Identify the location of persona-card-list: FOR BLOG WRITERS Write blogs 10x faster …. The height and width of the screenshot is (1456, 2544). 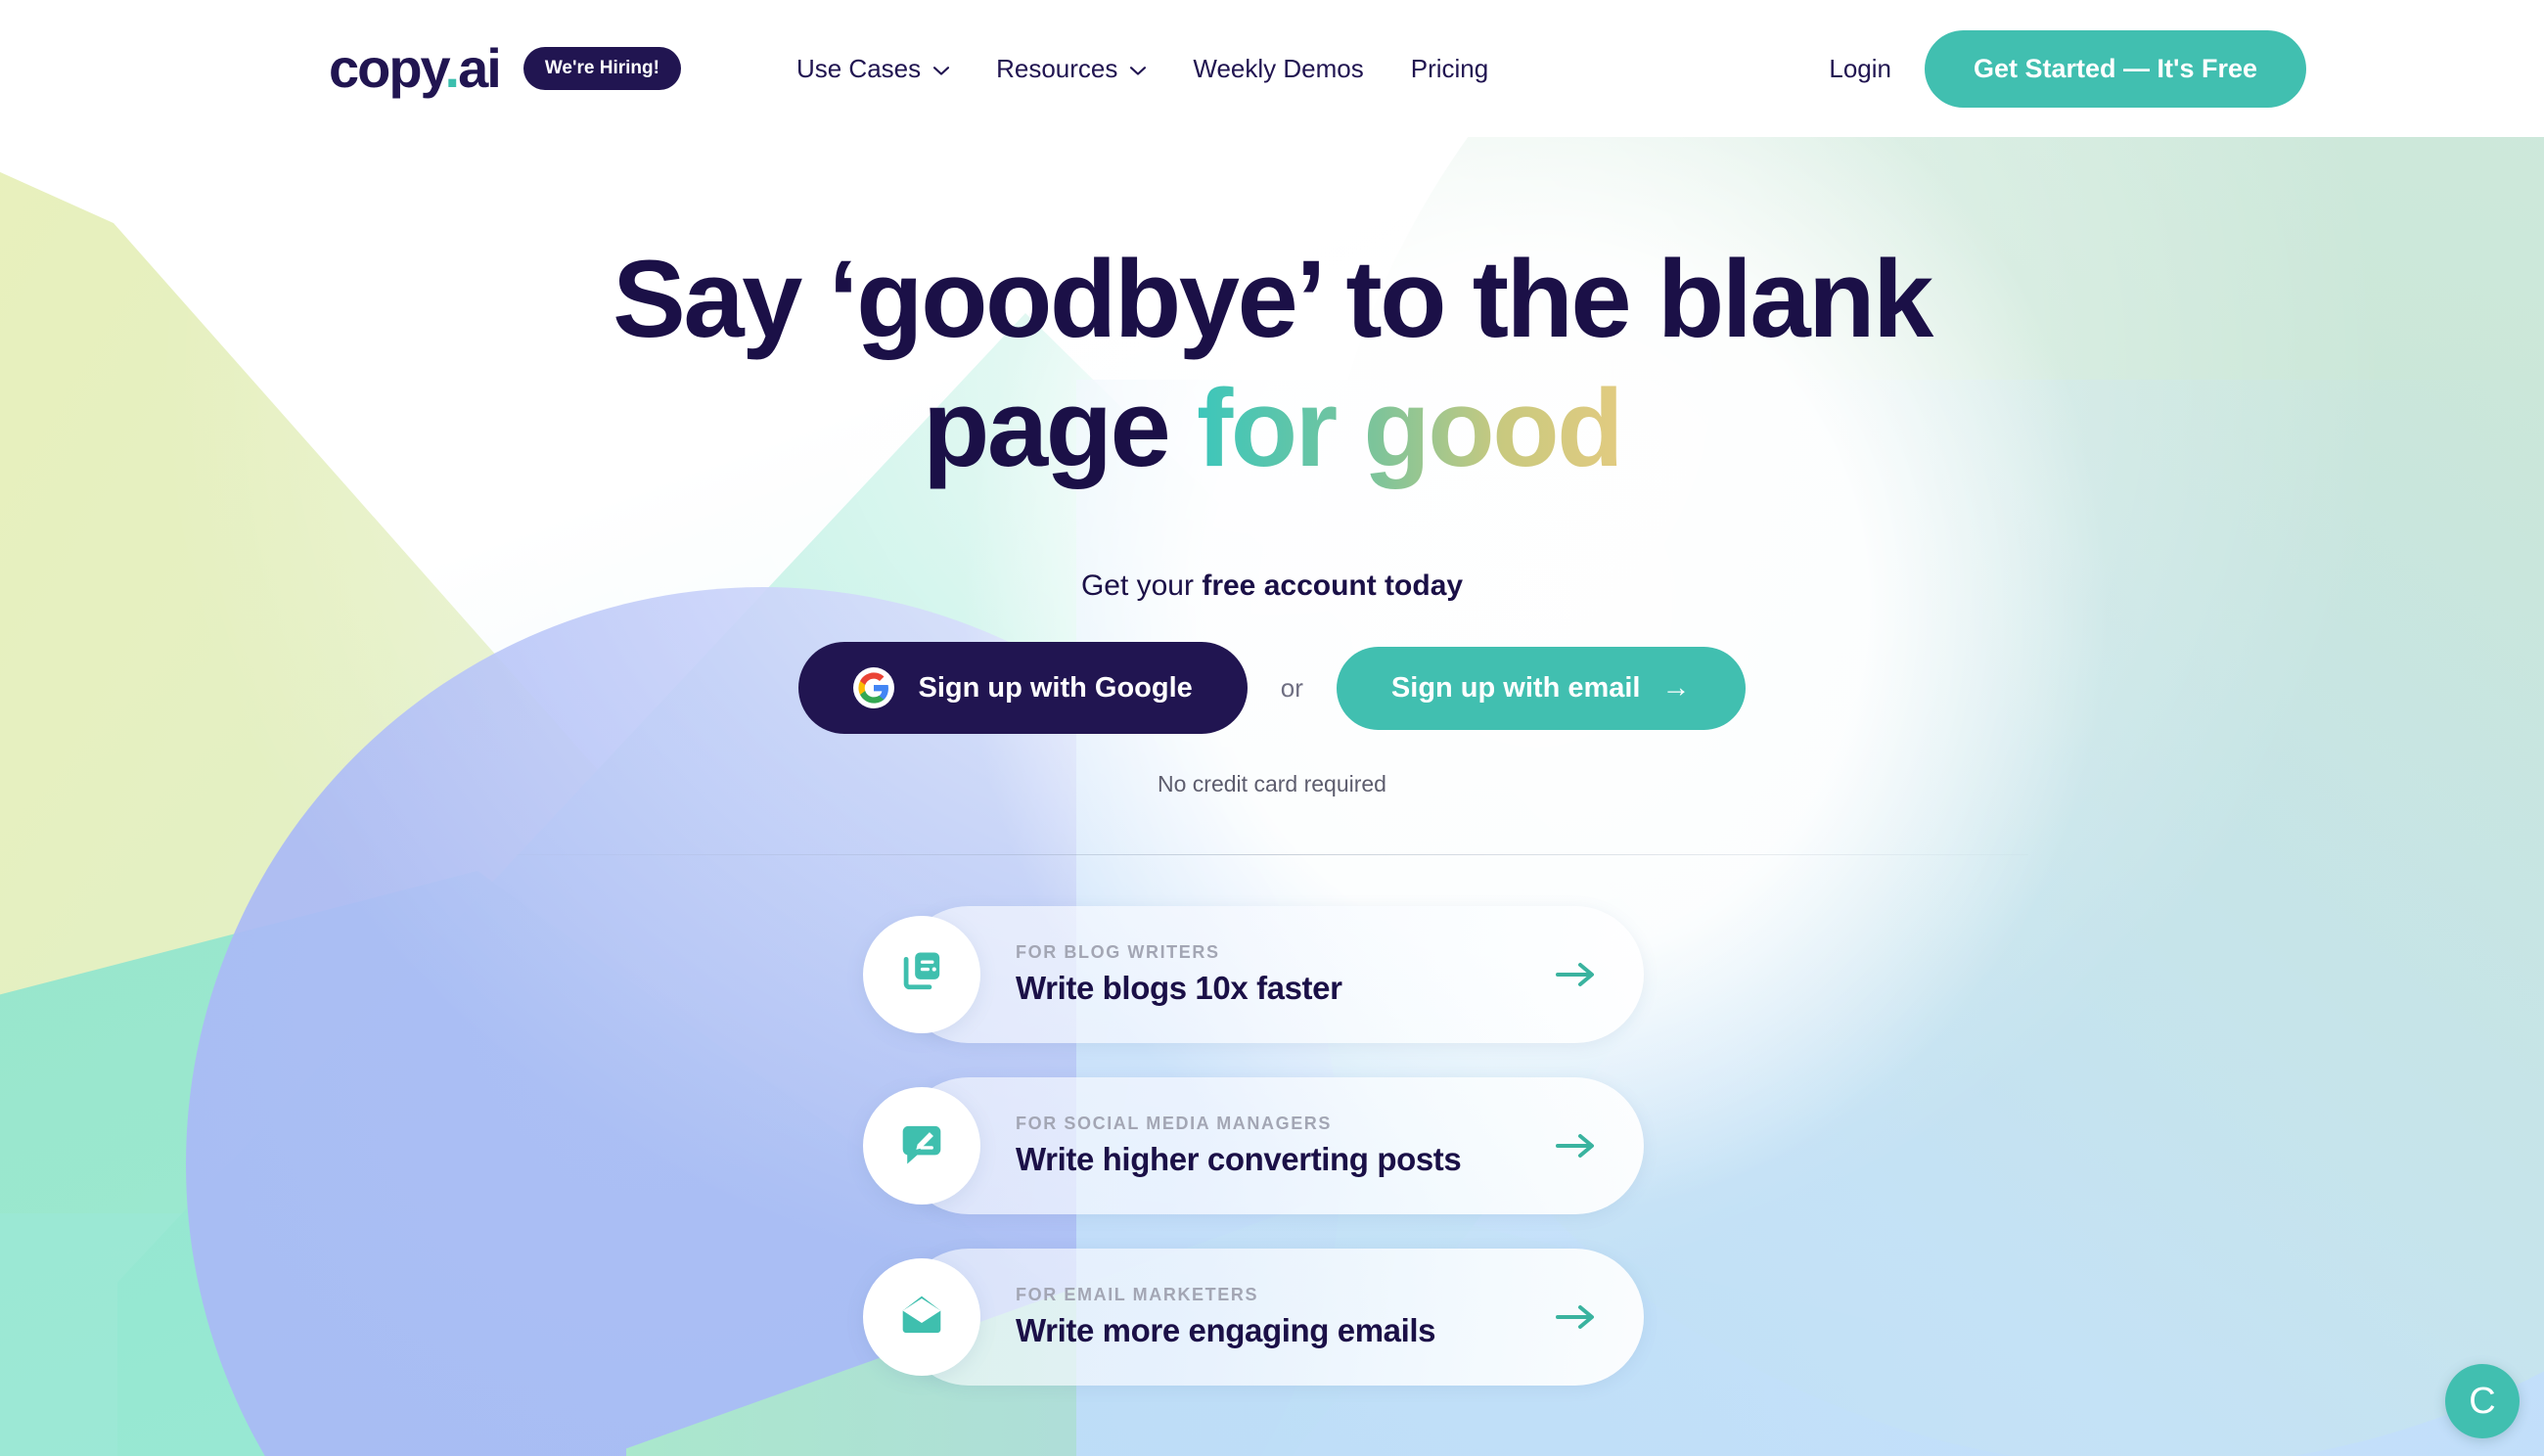
(1254, 1146).